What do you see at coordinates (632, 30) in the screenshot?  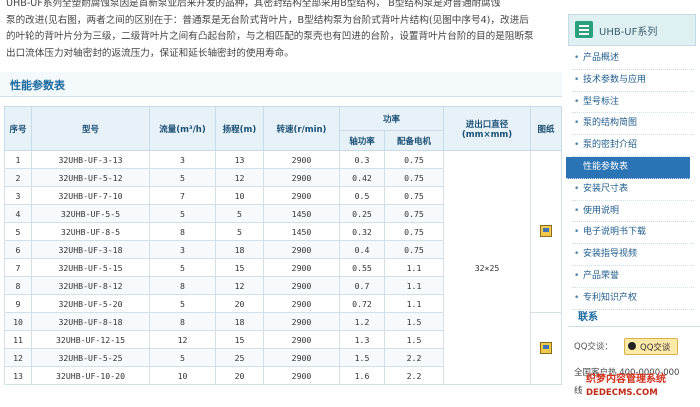 I see `sidebar-header: UHB-UF系列` at bounding box center [632, 30].